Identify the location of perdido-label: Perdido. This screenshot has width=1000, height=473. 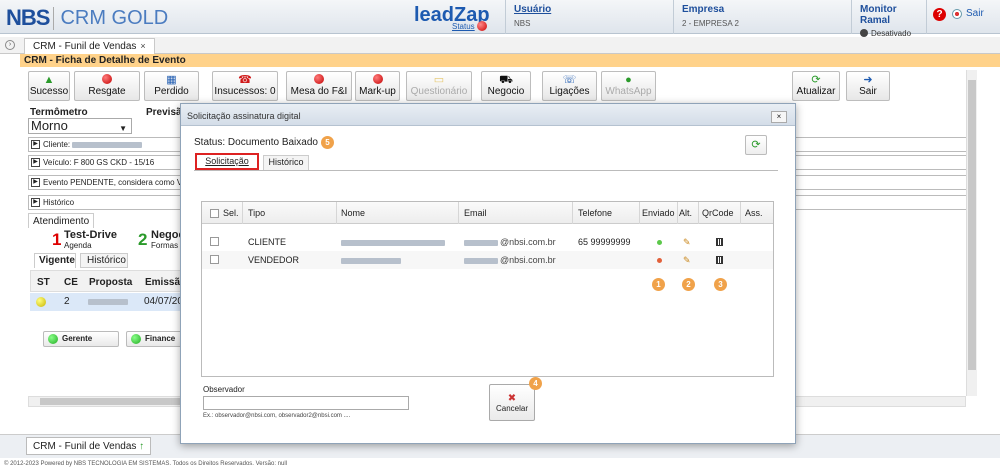
(171, 91).